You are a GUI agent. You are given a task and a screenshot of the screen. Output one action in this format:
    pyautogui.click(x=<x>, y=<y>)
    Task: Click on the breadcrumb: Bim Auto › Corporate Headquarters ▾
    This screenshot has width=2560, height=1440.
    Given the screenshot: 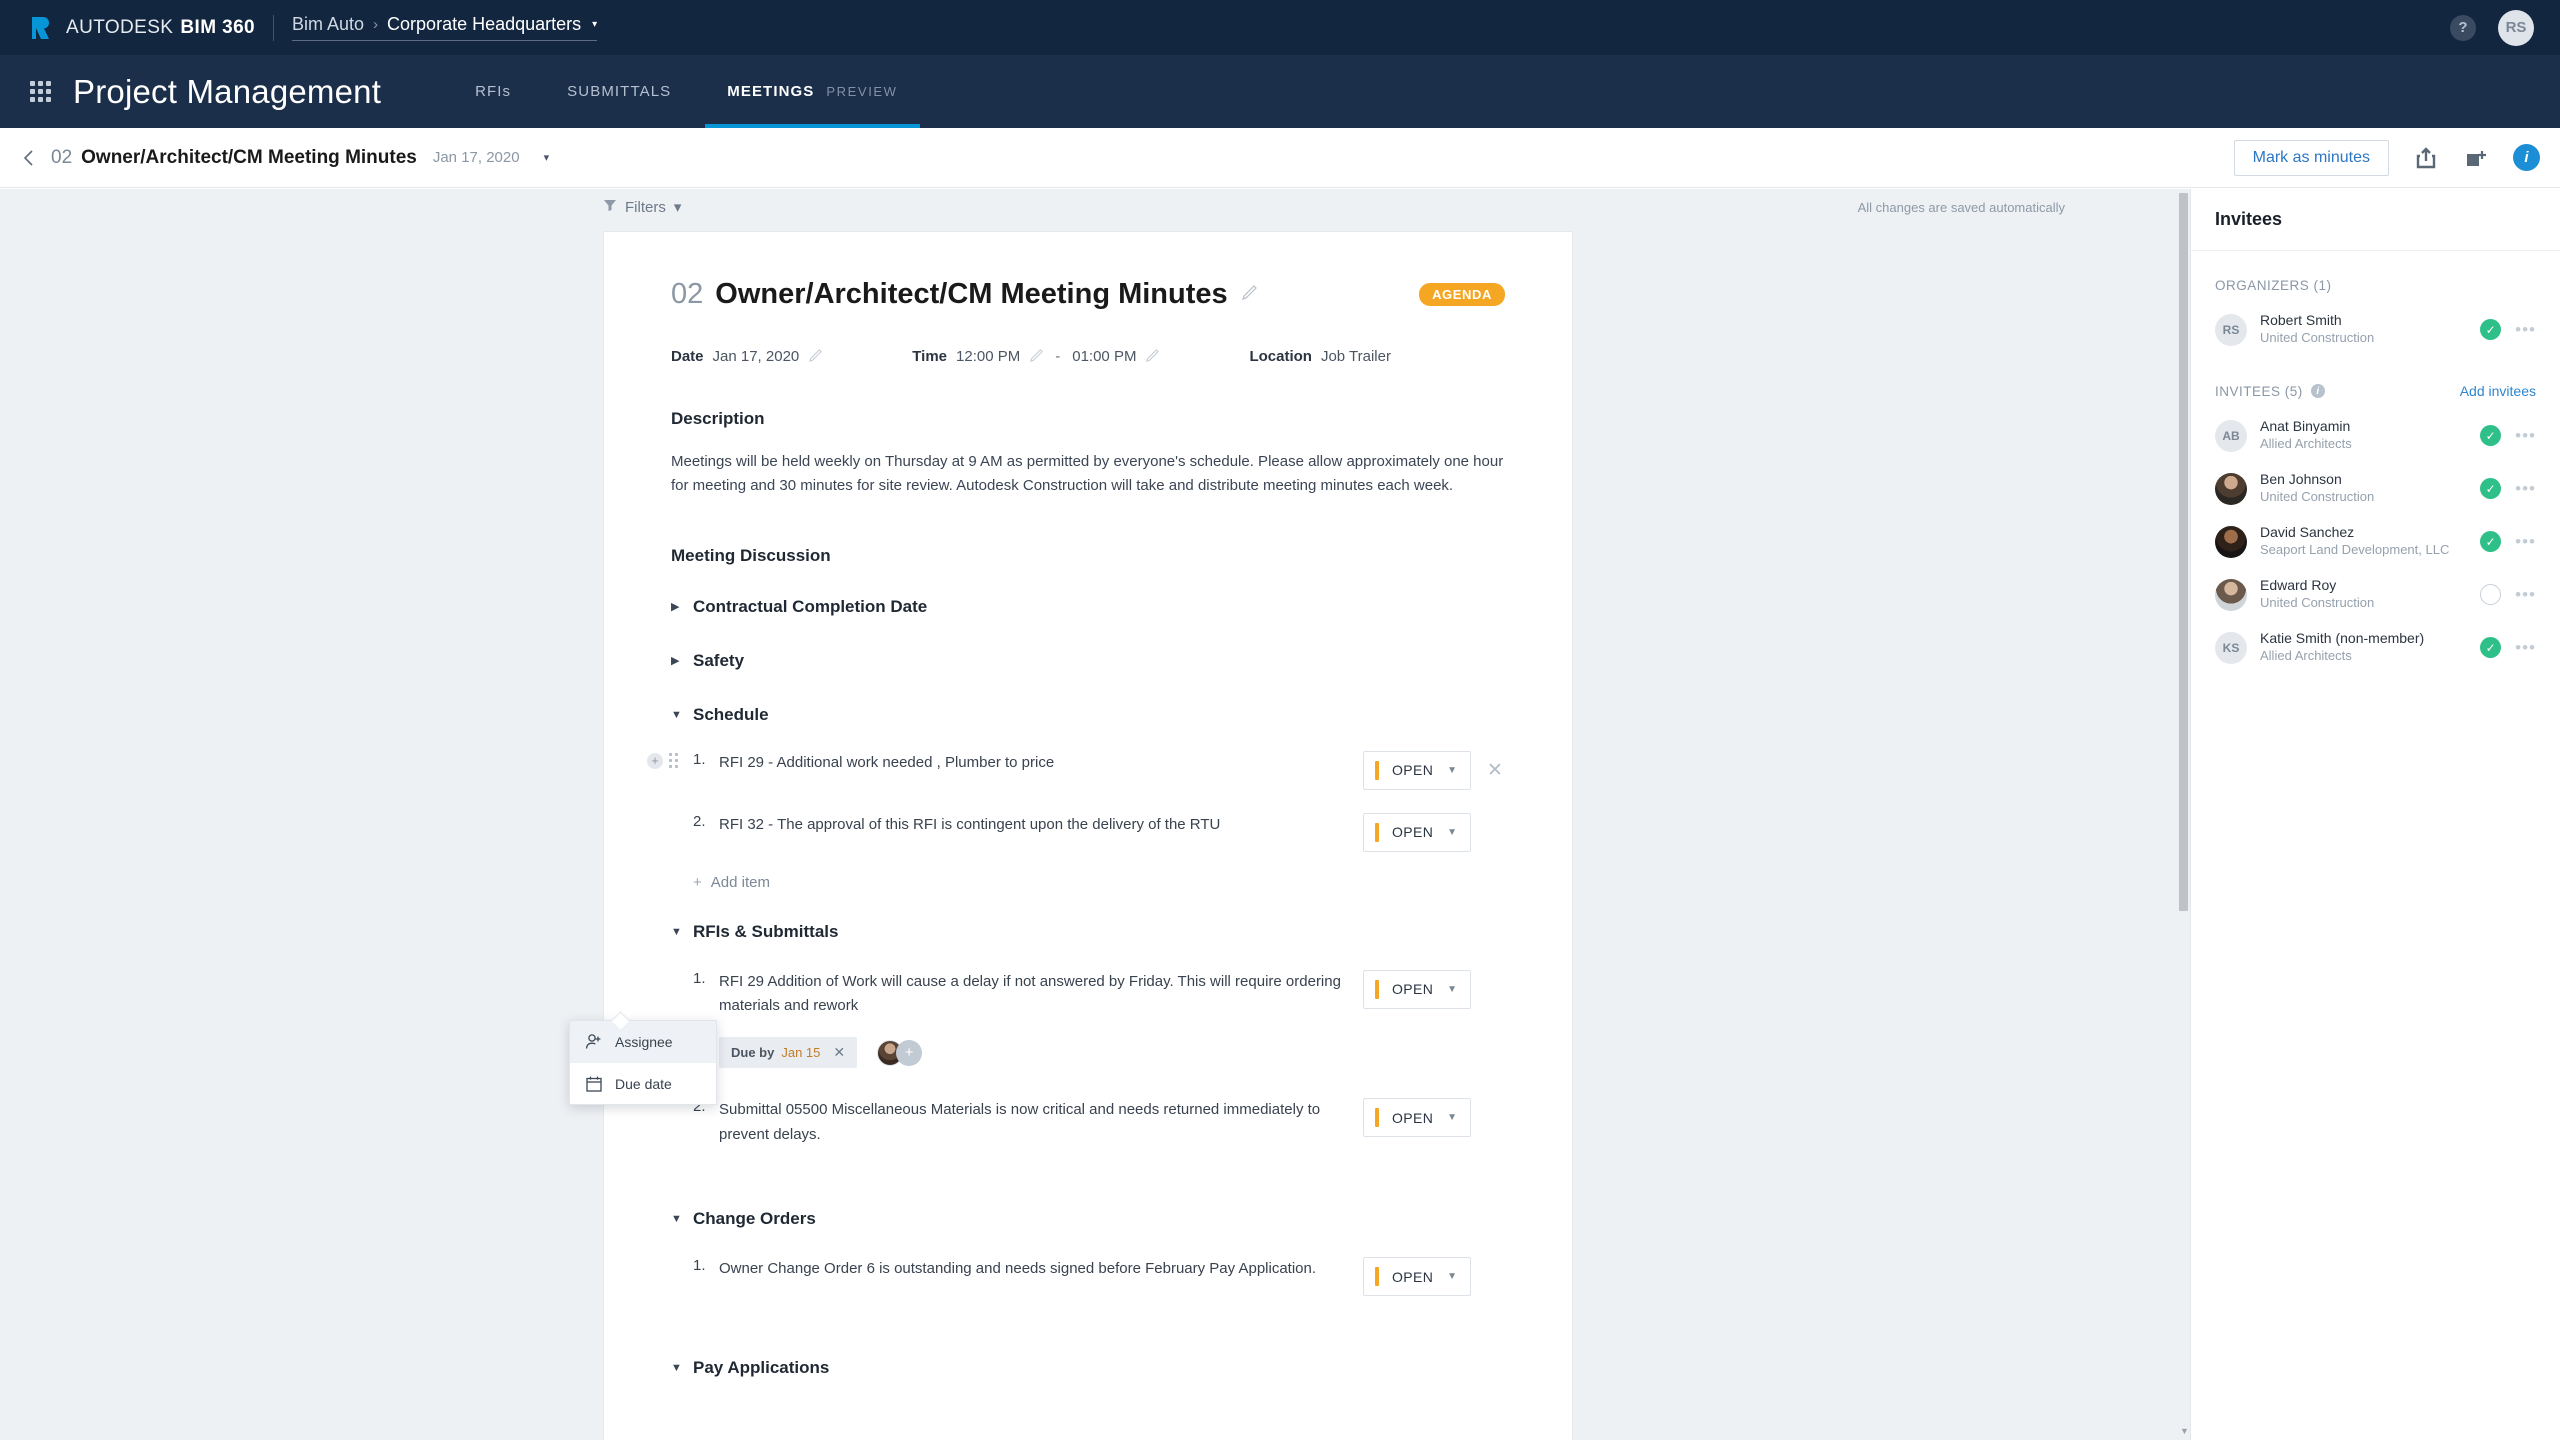 What is the action you would take?
    pyautogui.click(x=445, y=27)
    